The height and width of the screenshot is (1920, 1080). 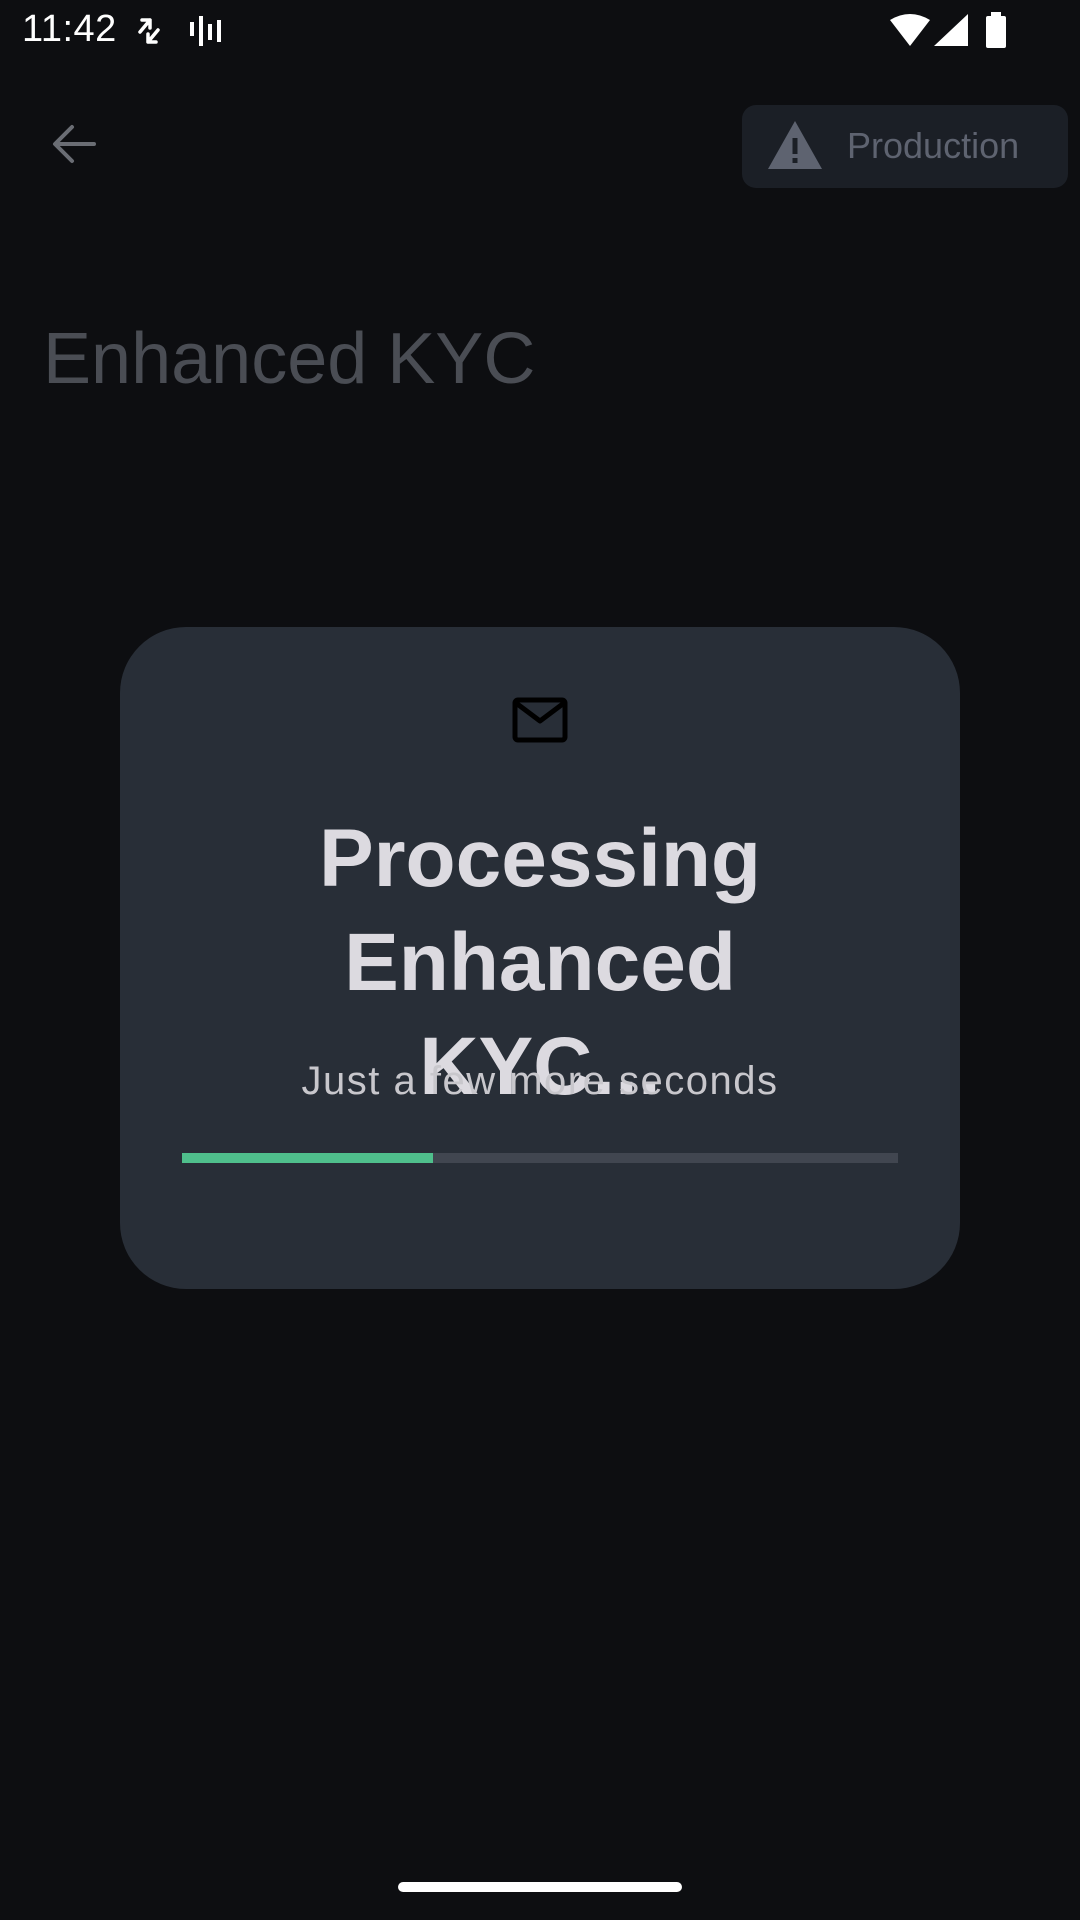 I want to click on back-button, so click(x=74, y=146).